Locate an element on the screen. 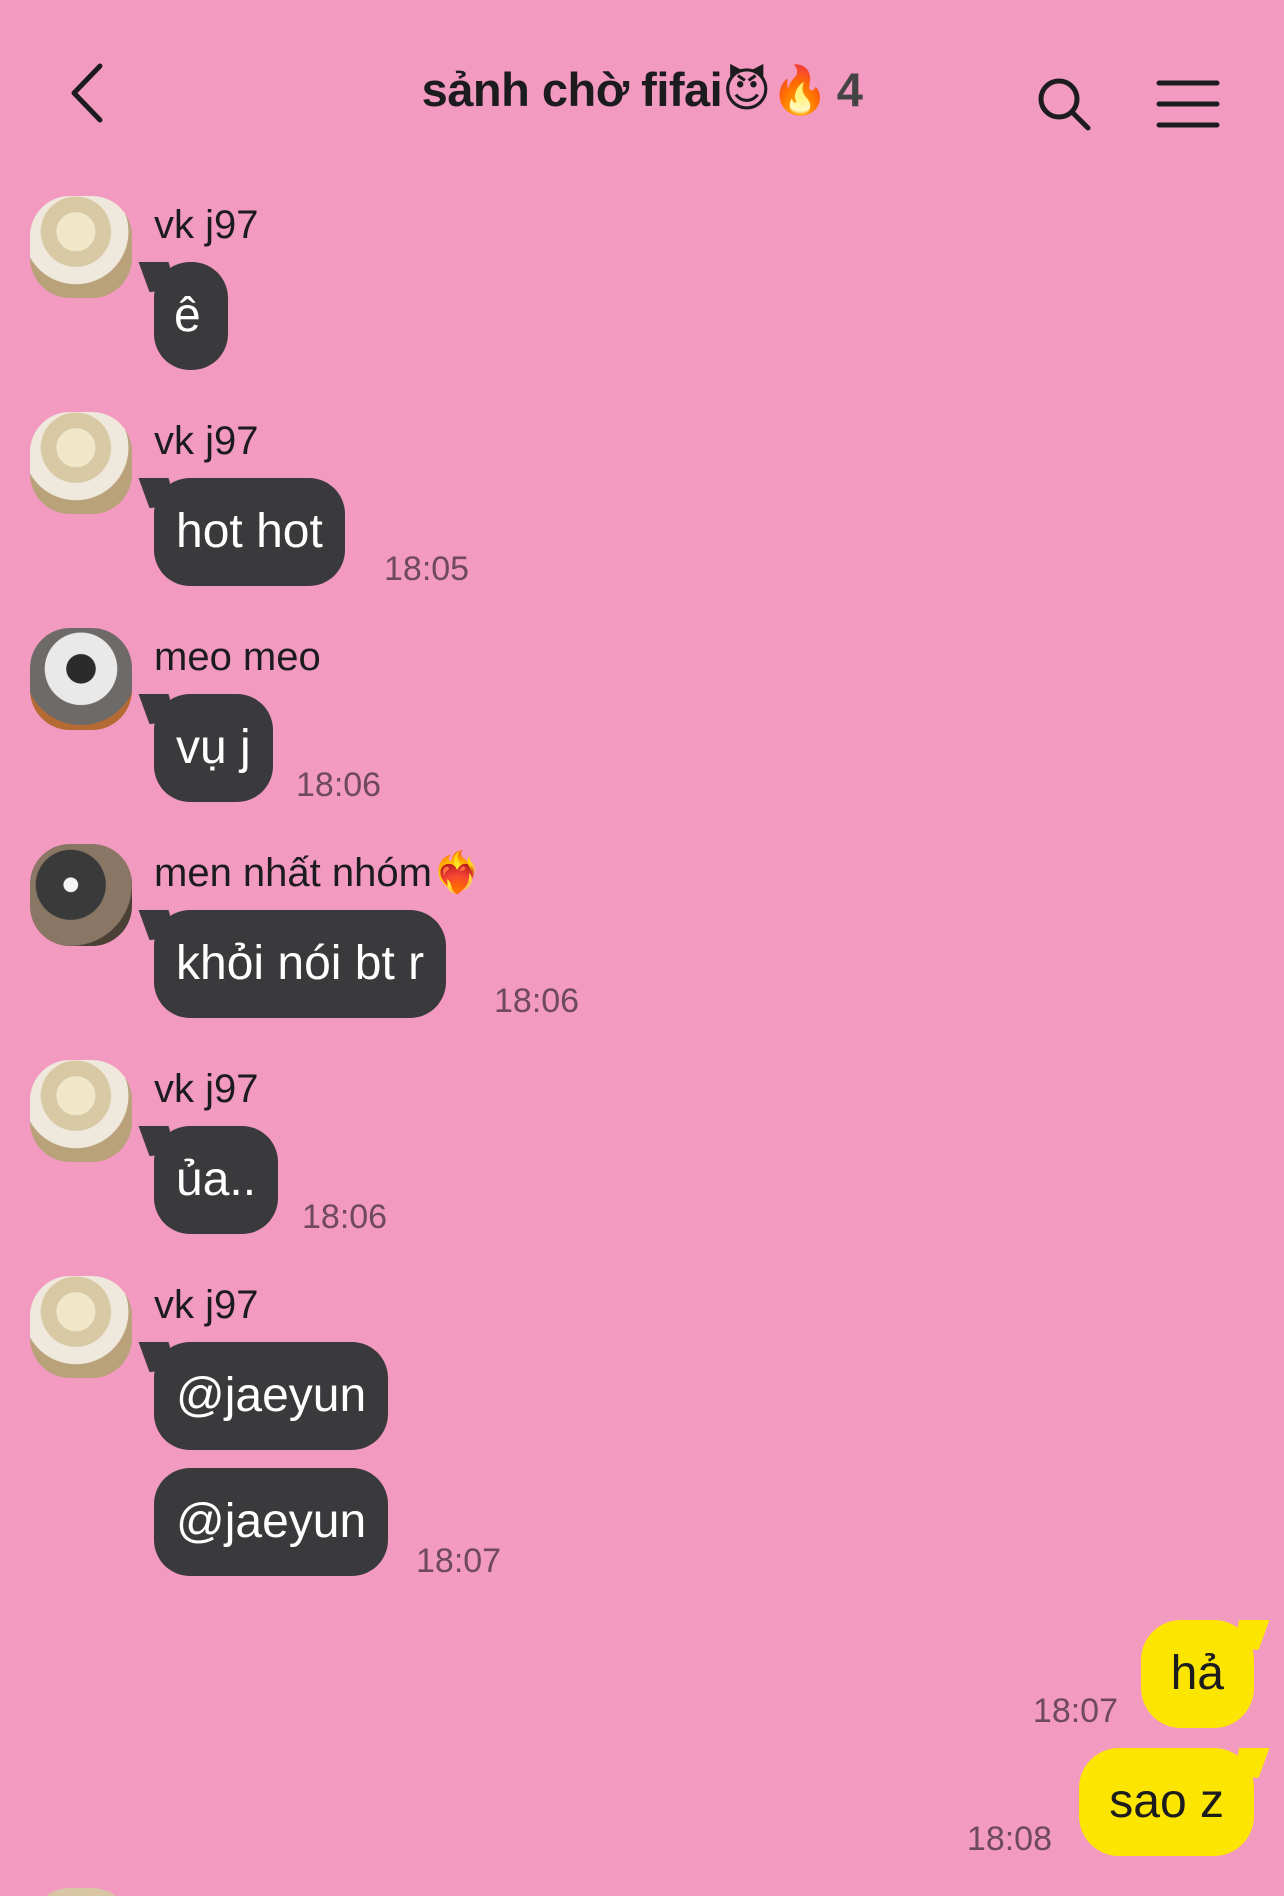 This screenshot has height=1896, width=1284. member-count: 4 is located at coordinates (849, 89).